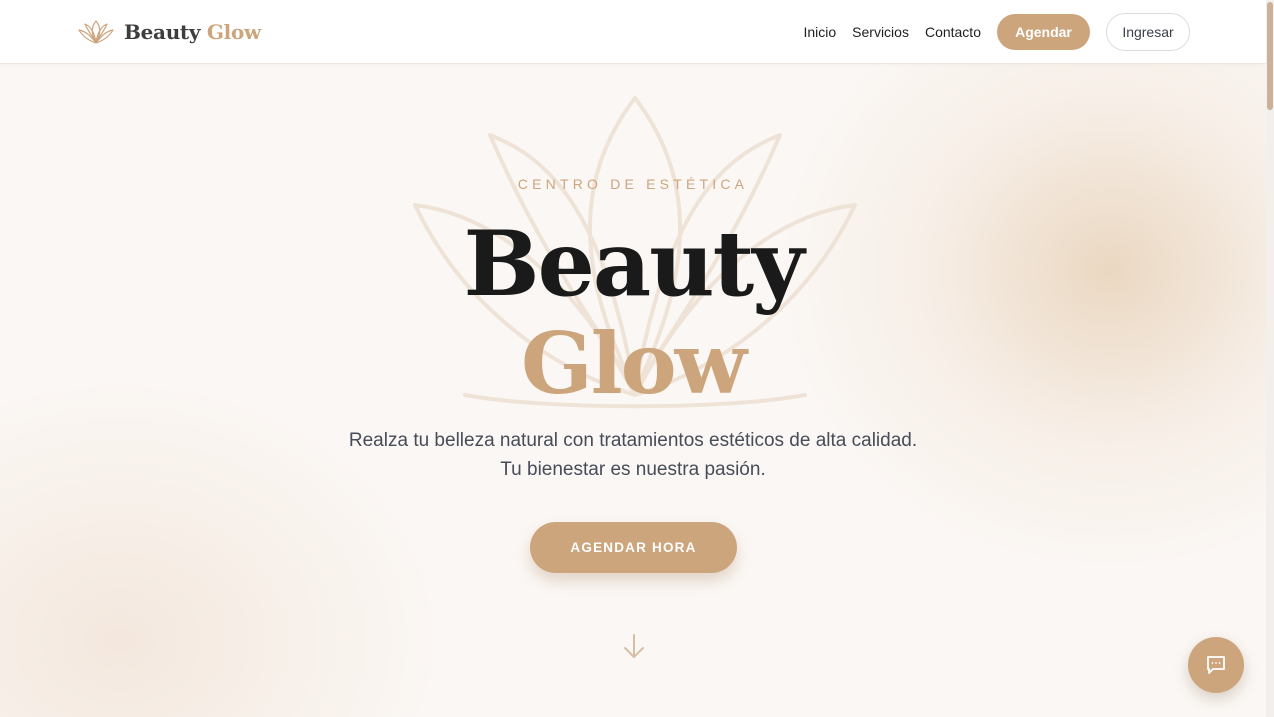 This screenshot has width=1274, height=717. I want to click on hero-title-line1: Beauty, so click(634, 264).